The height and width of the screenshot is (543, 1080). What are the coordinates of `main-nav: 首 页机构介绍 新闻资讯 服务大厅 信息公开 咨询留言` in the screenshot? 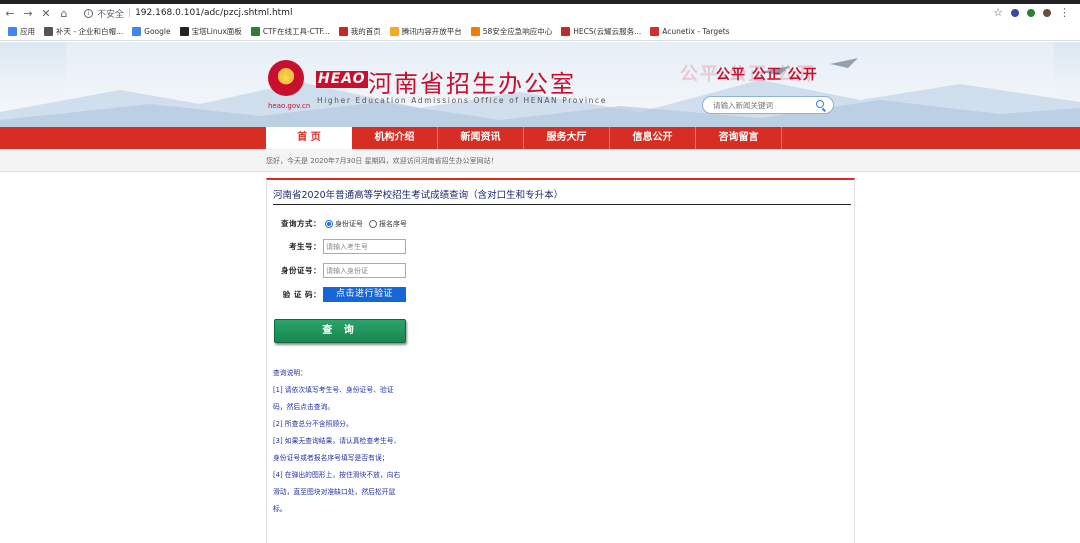 It's located at (540, 139).